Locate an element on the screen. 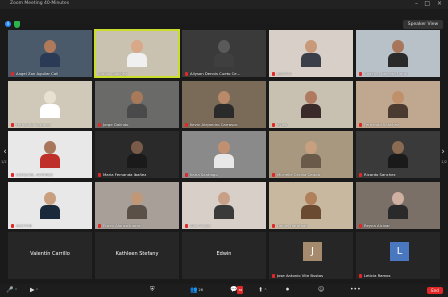 The height and width of the screenshot is (297, 448). participant-tile: JESSICA is located at coordinates (311, 53).